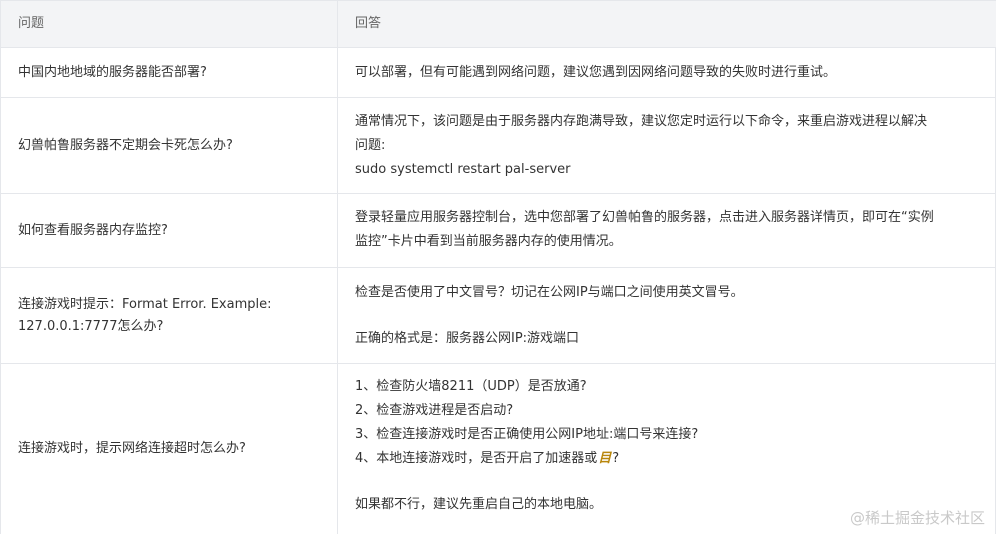 This screenshot has height=534, width=996. Describe the element at coordinates (605, 458) in the screenshot. I see `inline-mark: 目` at that location.